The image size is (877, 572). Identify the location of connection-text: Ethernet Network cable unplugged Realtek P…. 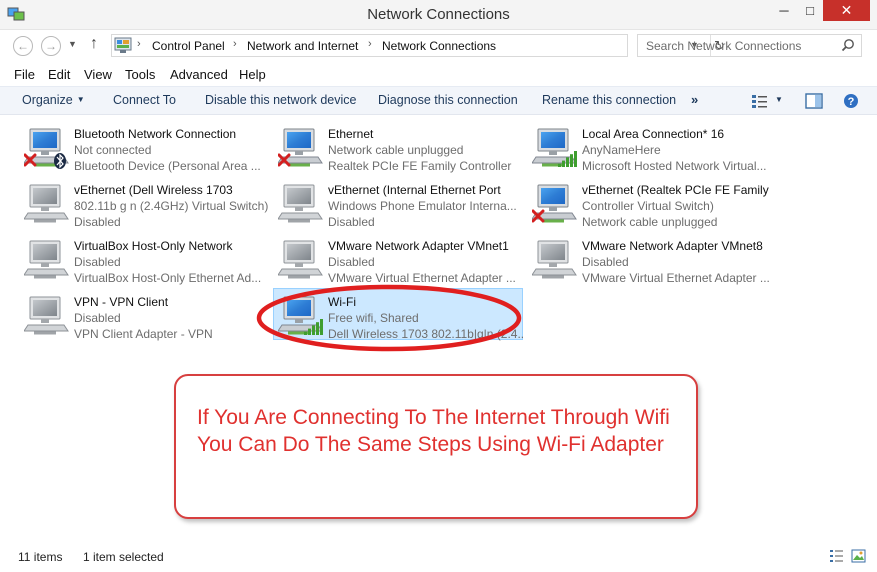
(426, 151).